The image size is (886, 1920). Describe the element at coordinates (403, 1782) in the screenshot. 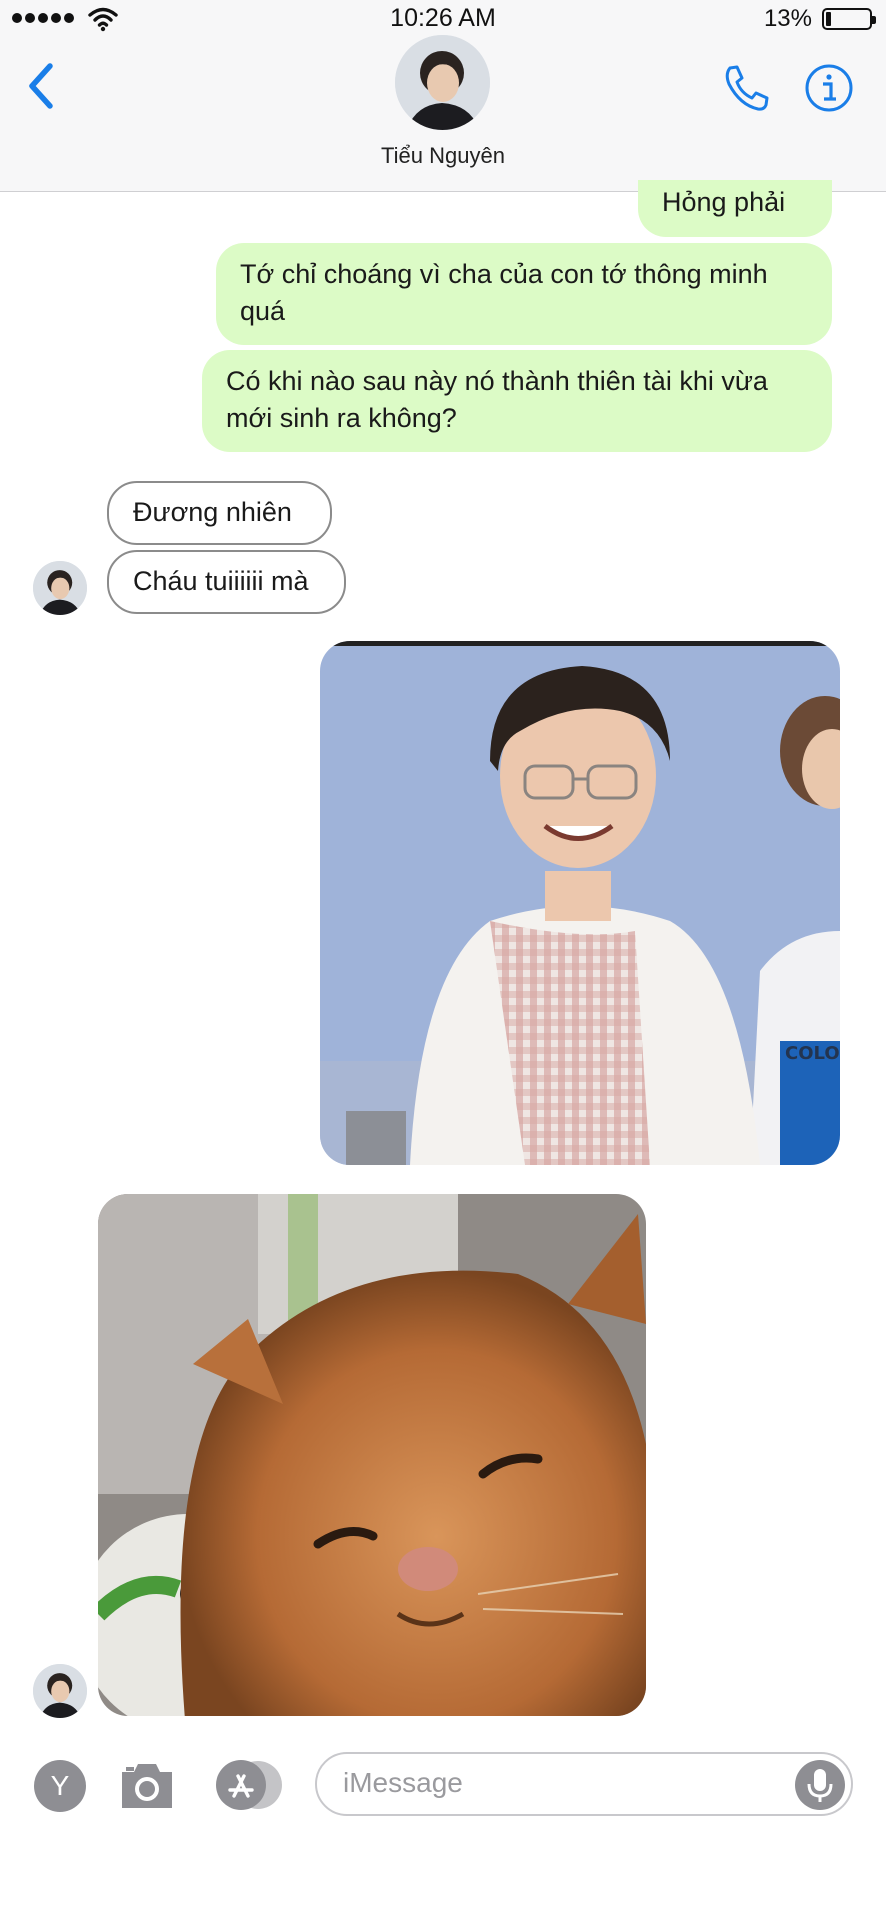

I see `input-placeholder: iMessage` at that location.